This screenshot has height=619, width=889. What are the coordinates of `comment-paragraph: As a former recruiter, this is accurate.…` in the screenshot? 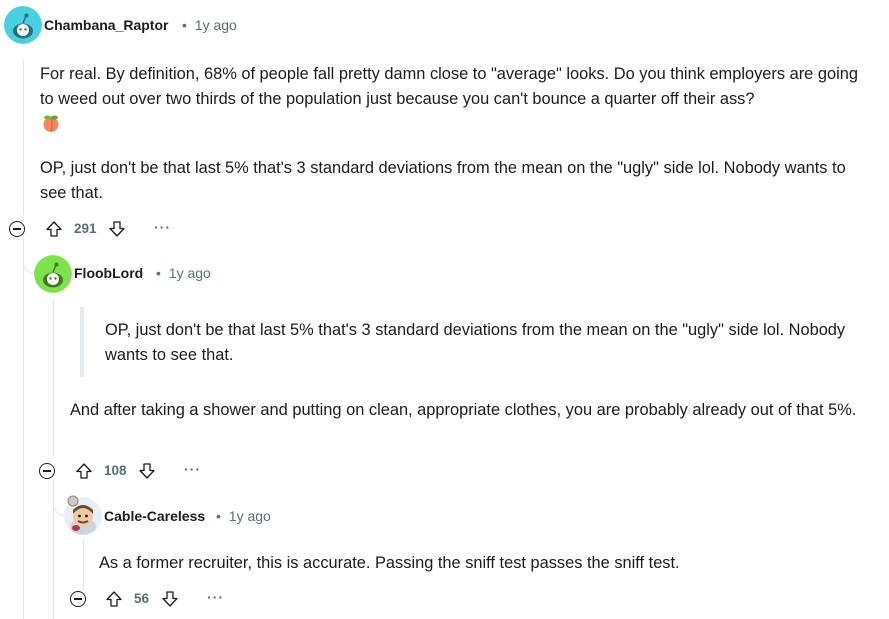 It's located at (389, 563).